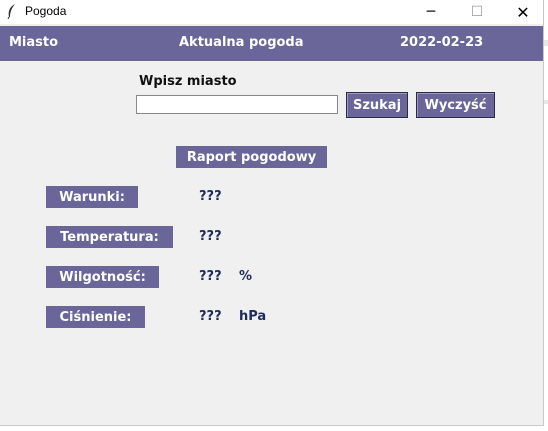  I want to click on city-input, so click(237, 104).